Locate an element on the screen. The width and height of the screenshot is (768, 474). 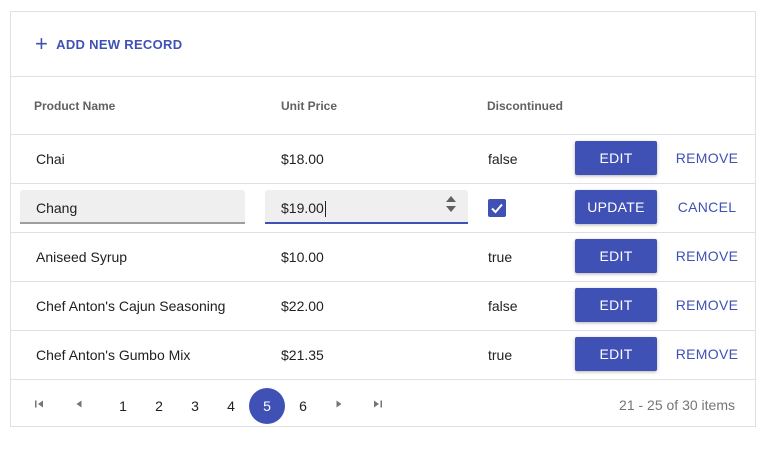
text-caret is located at coordinates (325, 209).